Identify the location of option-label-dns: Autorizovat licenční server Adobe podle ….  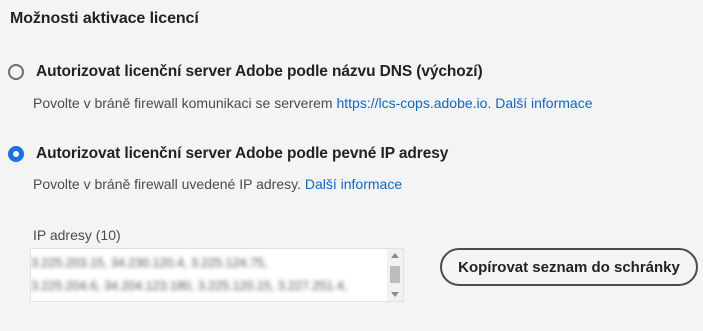
(259, 71).